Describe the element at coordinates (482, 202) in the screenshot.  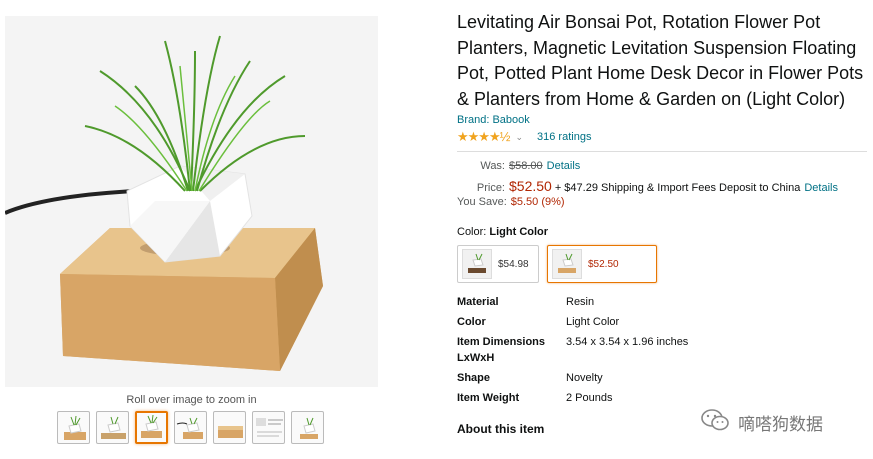
I see `save-label: You Save:` at that location.